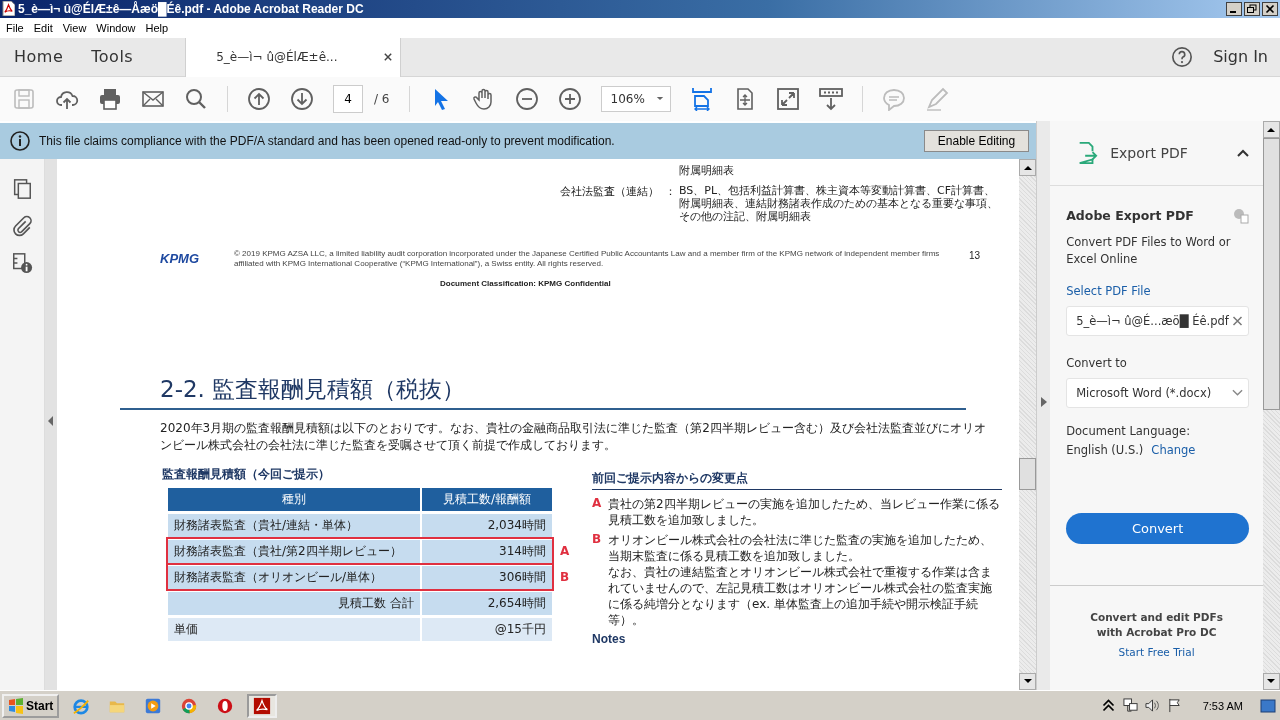 The width and height of the screenshot is (1280, 720). Describe the element at coordinates (1240, 57) in the screenshot. I see `sign-in-link: Sign In` at that location.